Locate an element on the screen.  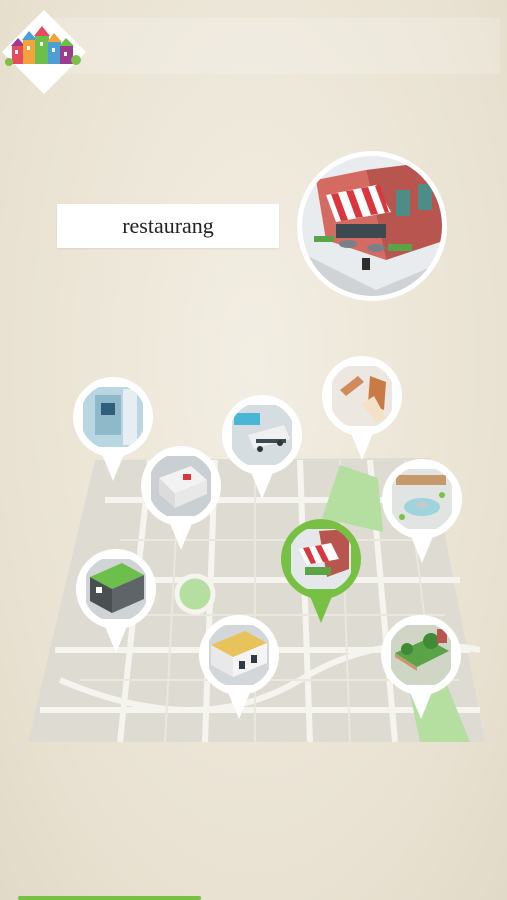
home-button is located at coordinates (44, 52).